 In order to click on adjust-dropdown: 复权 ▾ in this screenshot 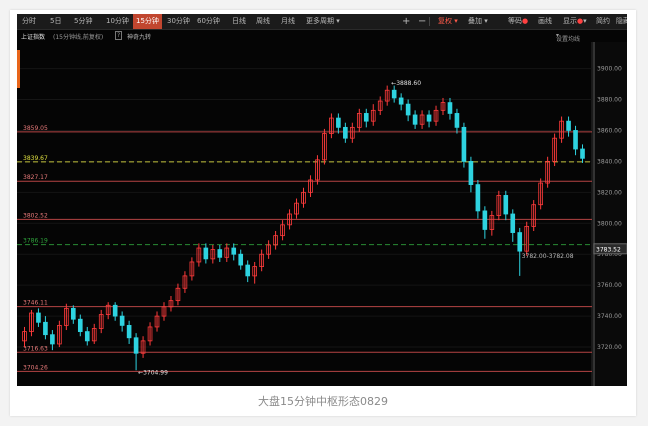, I will do `click(448, 21)`.